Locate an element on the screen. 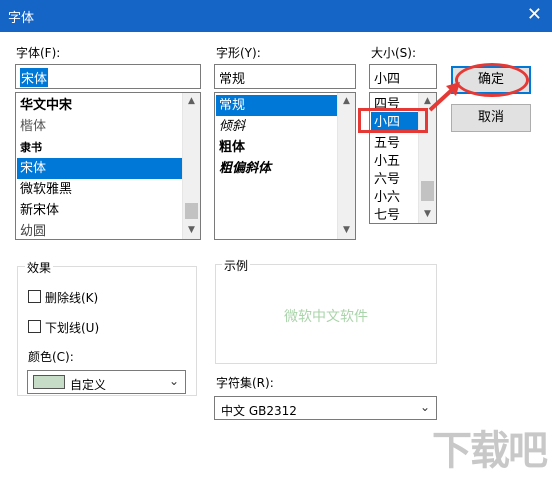  font-label: 字体(F): is located at coordinates (38, 53).